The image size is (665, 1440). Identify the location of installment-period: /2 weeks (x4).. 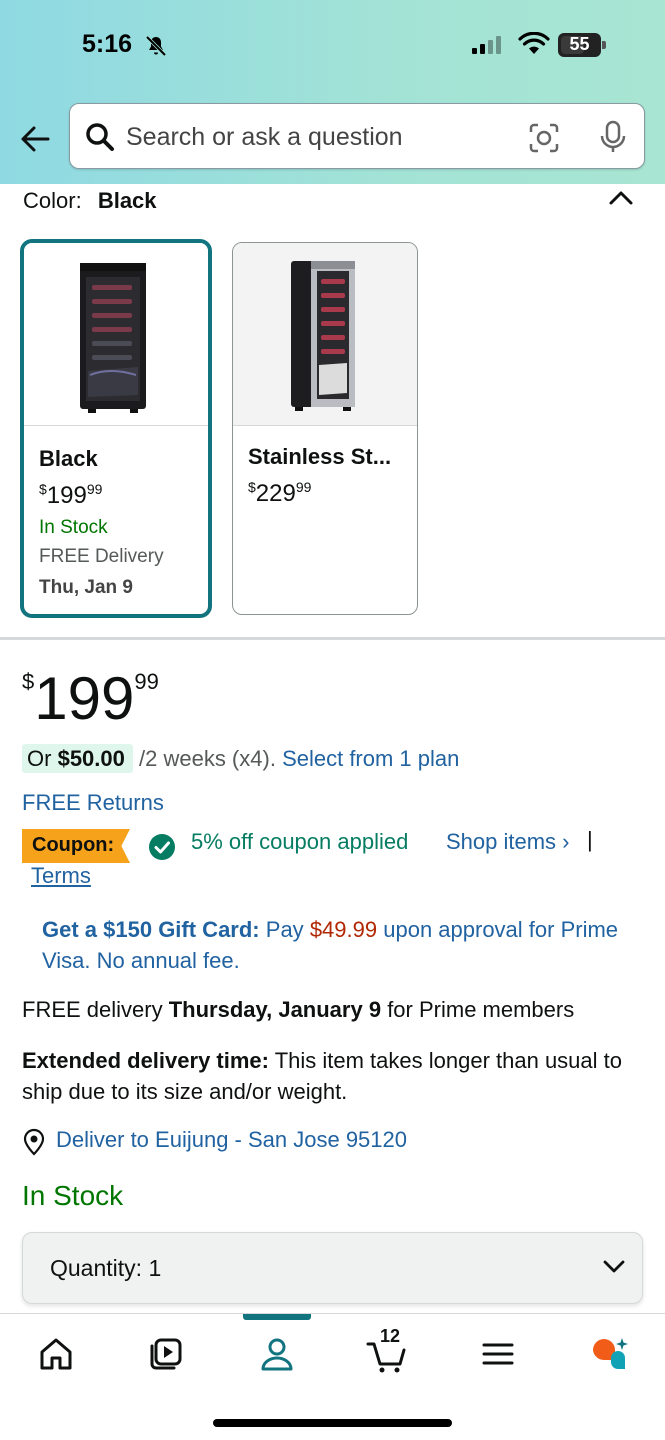
(207, 758).